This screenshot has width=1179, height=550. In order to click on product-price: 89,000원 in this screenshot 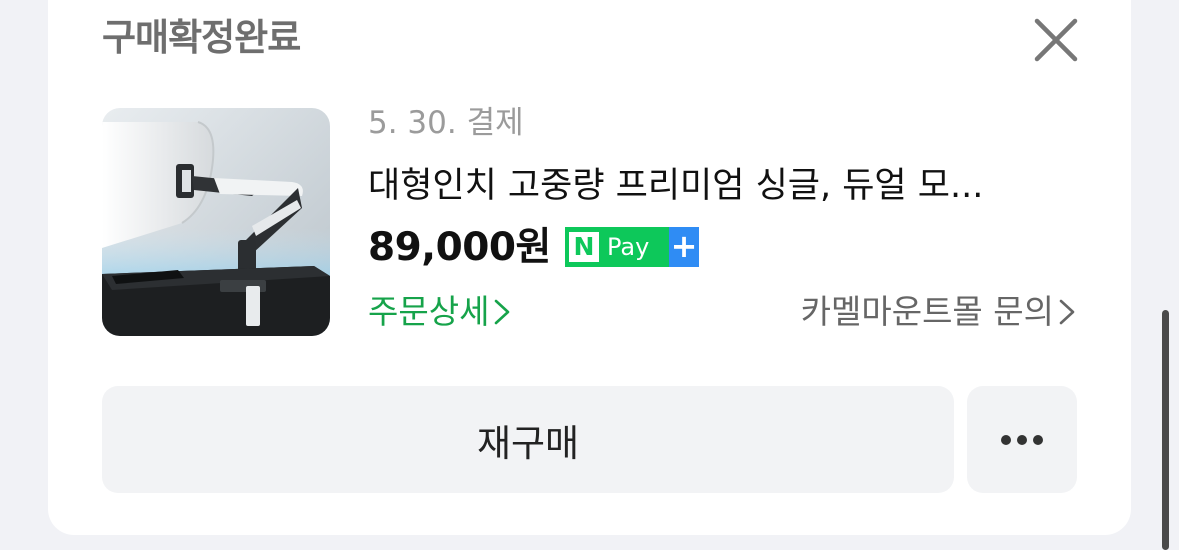, I will do `click(459, 247)`.